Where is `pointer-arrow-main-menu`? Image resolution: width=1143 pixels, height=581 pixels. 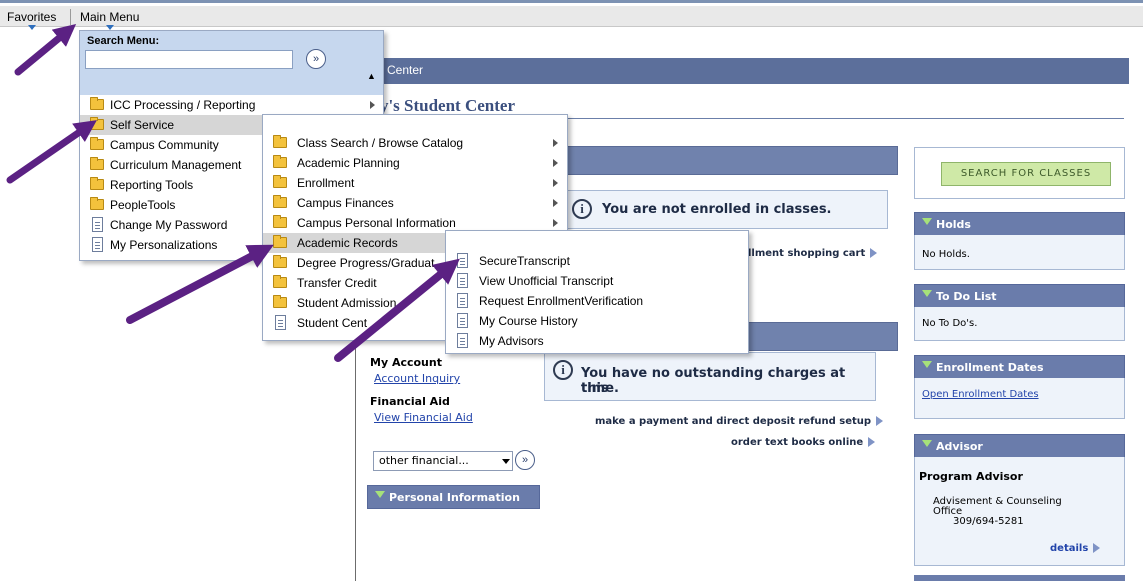
pointer-arrow-main-menu is located at coordinates (45, 50).